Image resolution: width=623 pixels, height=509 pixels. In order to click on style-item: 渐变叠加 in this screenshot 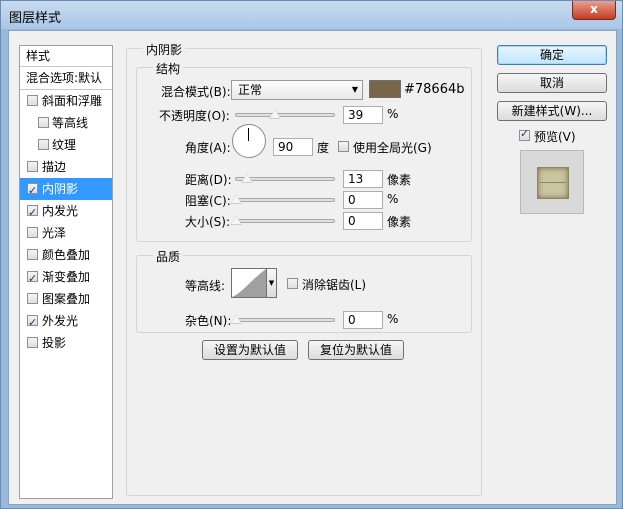, I will do `click(66, 278)`.